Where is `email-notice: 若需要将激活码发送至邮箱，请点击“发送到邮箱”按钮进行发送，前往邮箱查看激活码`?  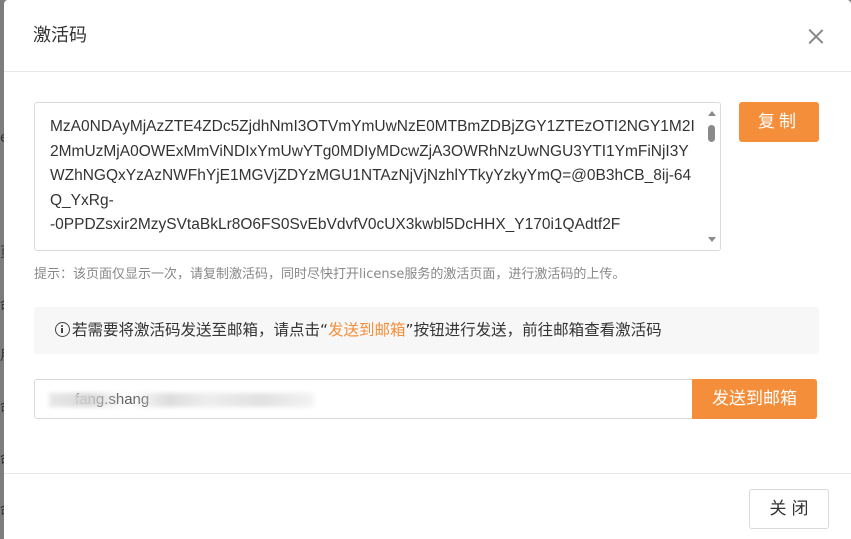 email-notice: 若需要将激活码发送至邮箱，请点击“发送到邮箱”按钮进行发送，前往邮箱查看激活码 is located at coordinates (426, 330).